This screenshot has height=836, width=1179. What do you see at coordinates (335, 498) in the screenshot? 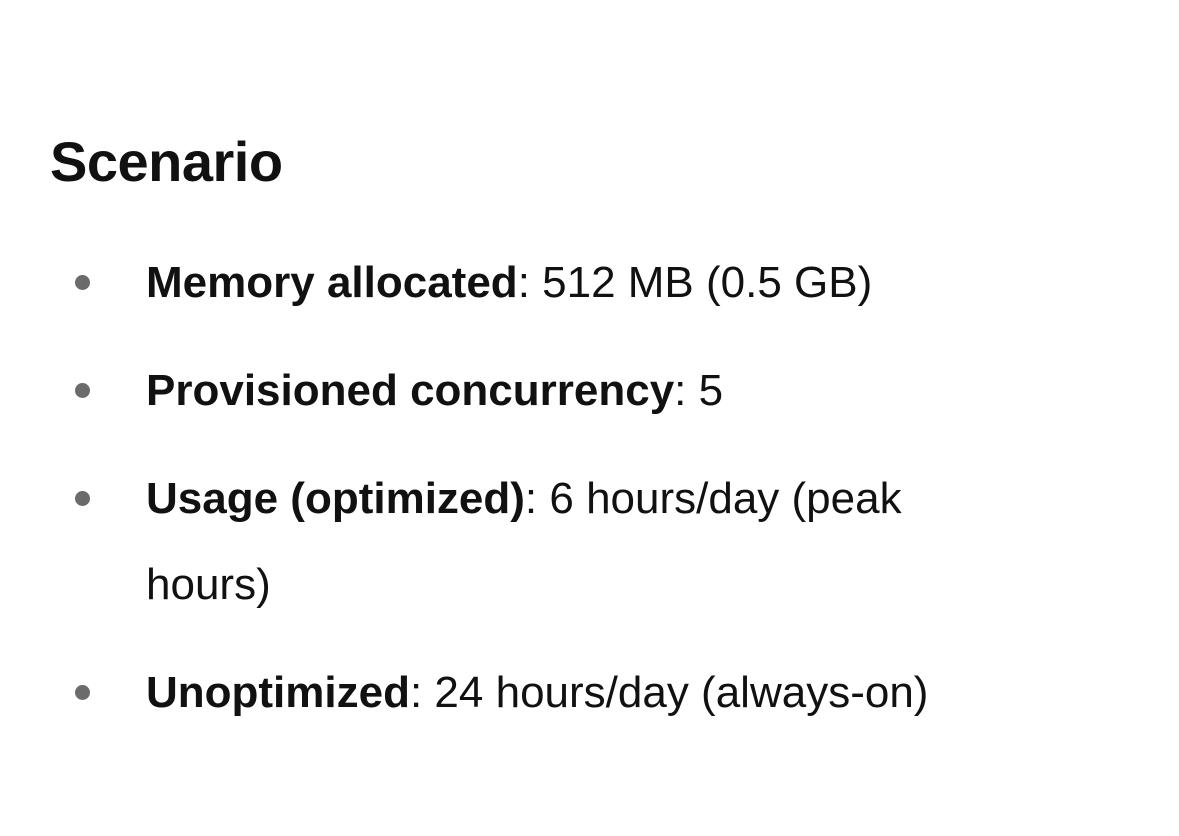
I see `item-term: Usage (optimized)` at bounding box center [335, 498].